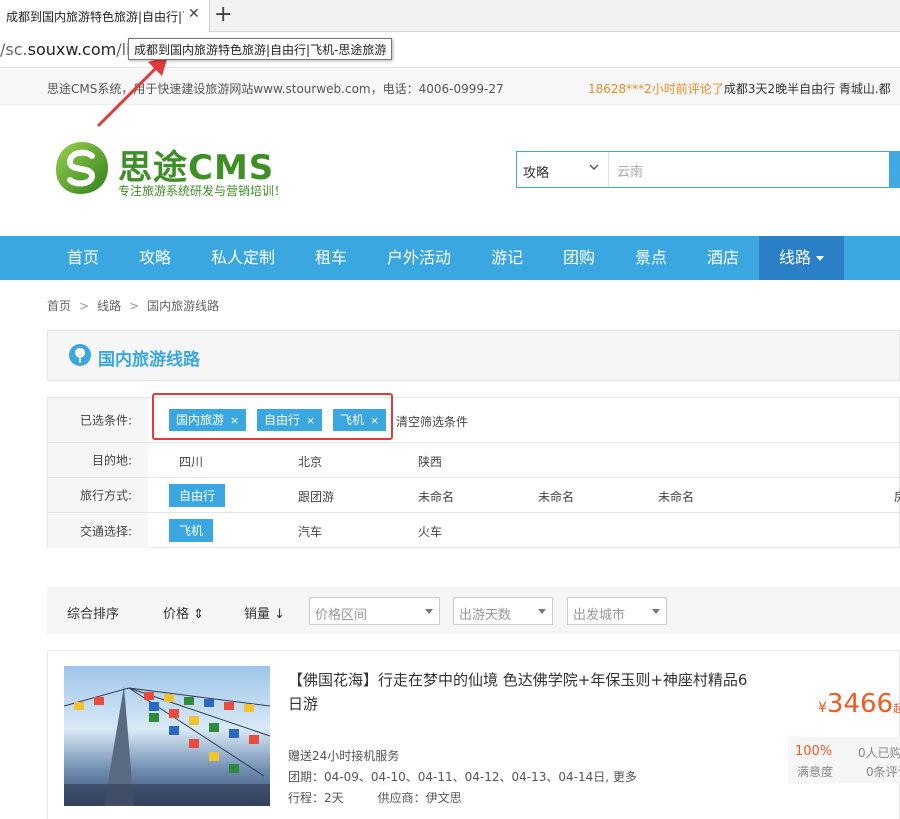 This screenshot has height=819, width=900. Describe the element at coordinates (651, 258) in the screenshot. I see `nav-item-scenic: 景点` at that location.